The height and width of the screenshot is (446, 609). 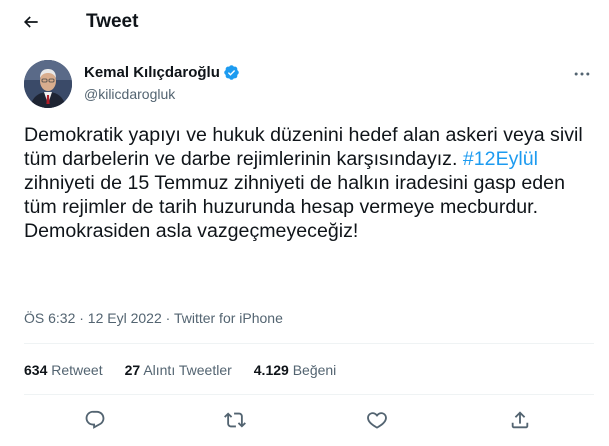 I want to click on avatar, so click(x=48, y=84).